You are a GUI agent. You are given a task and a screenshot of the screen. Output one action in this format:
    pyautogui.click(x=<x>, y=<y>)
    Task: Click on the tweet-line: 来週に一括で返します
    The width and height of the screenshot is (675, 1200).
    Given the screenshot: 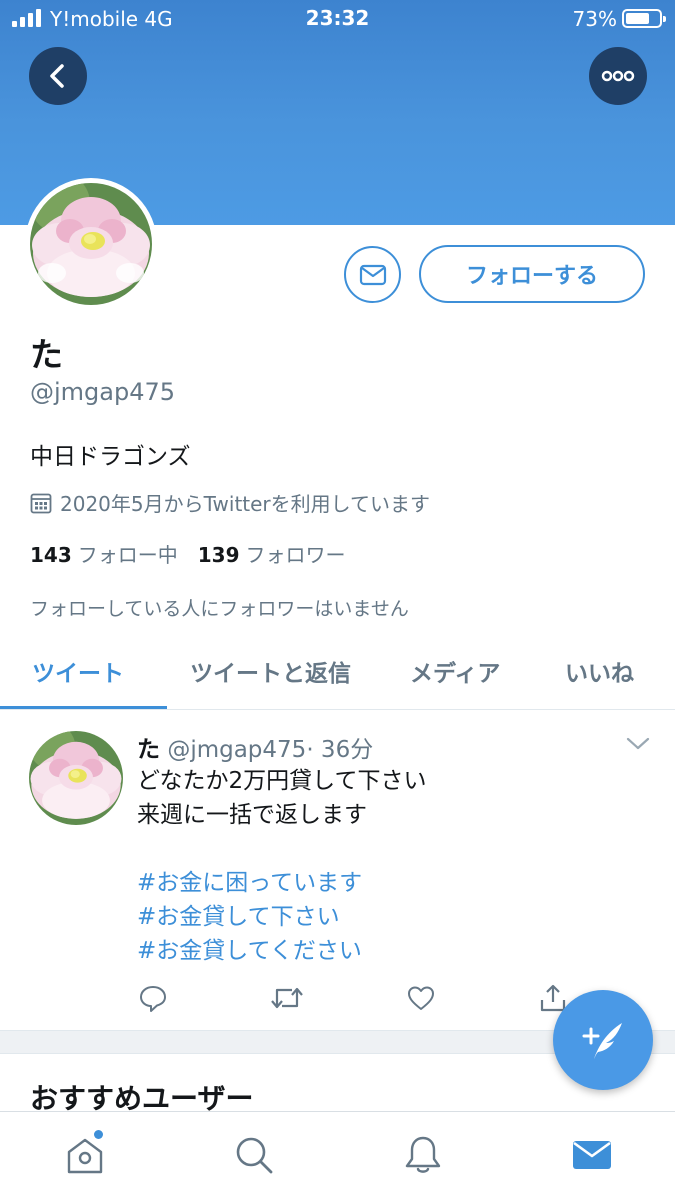 What is the action you would take?
    pyautogui.click(x=252, y=815)
    